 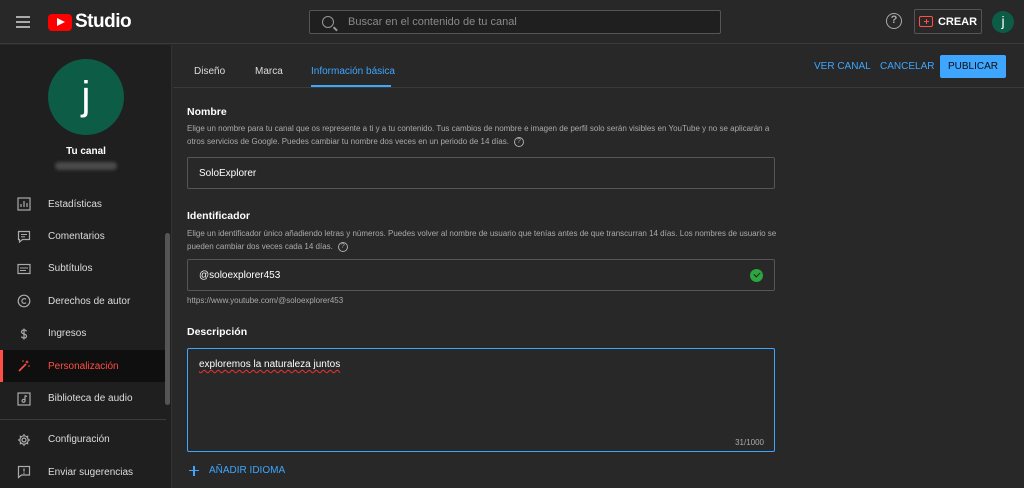 I want to click on chart-icon, so click(x=24, y=204).